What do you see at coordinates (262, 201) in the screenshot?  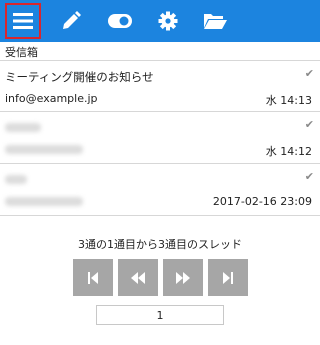 I see `message-date: 2017-02-16 23:09` at bounding box center [262, 201].